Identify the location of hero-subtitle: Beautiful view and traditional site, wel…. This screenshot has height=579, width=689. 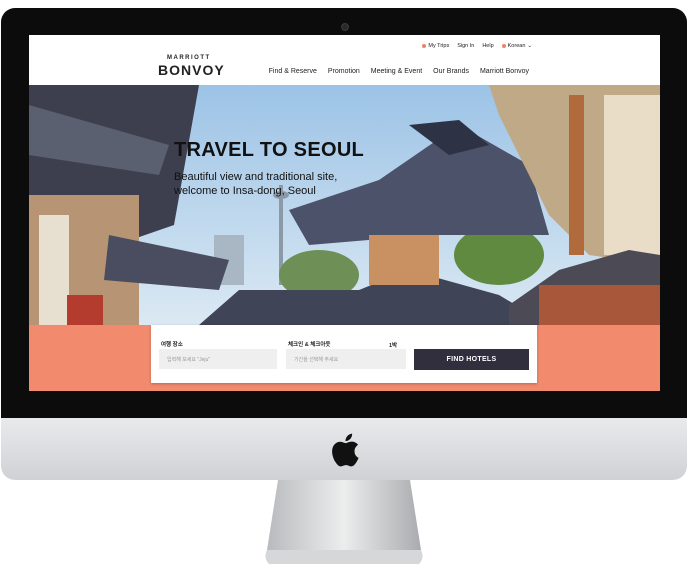
(256, 184).